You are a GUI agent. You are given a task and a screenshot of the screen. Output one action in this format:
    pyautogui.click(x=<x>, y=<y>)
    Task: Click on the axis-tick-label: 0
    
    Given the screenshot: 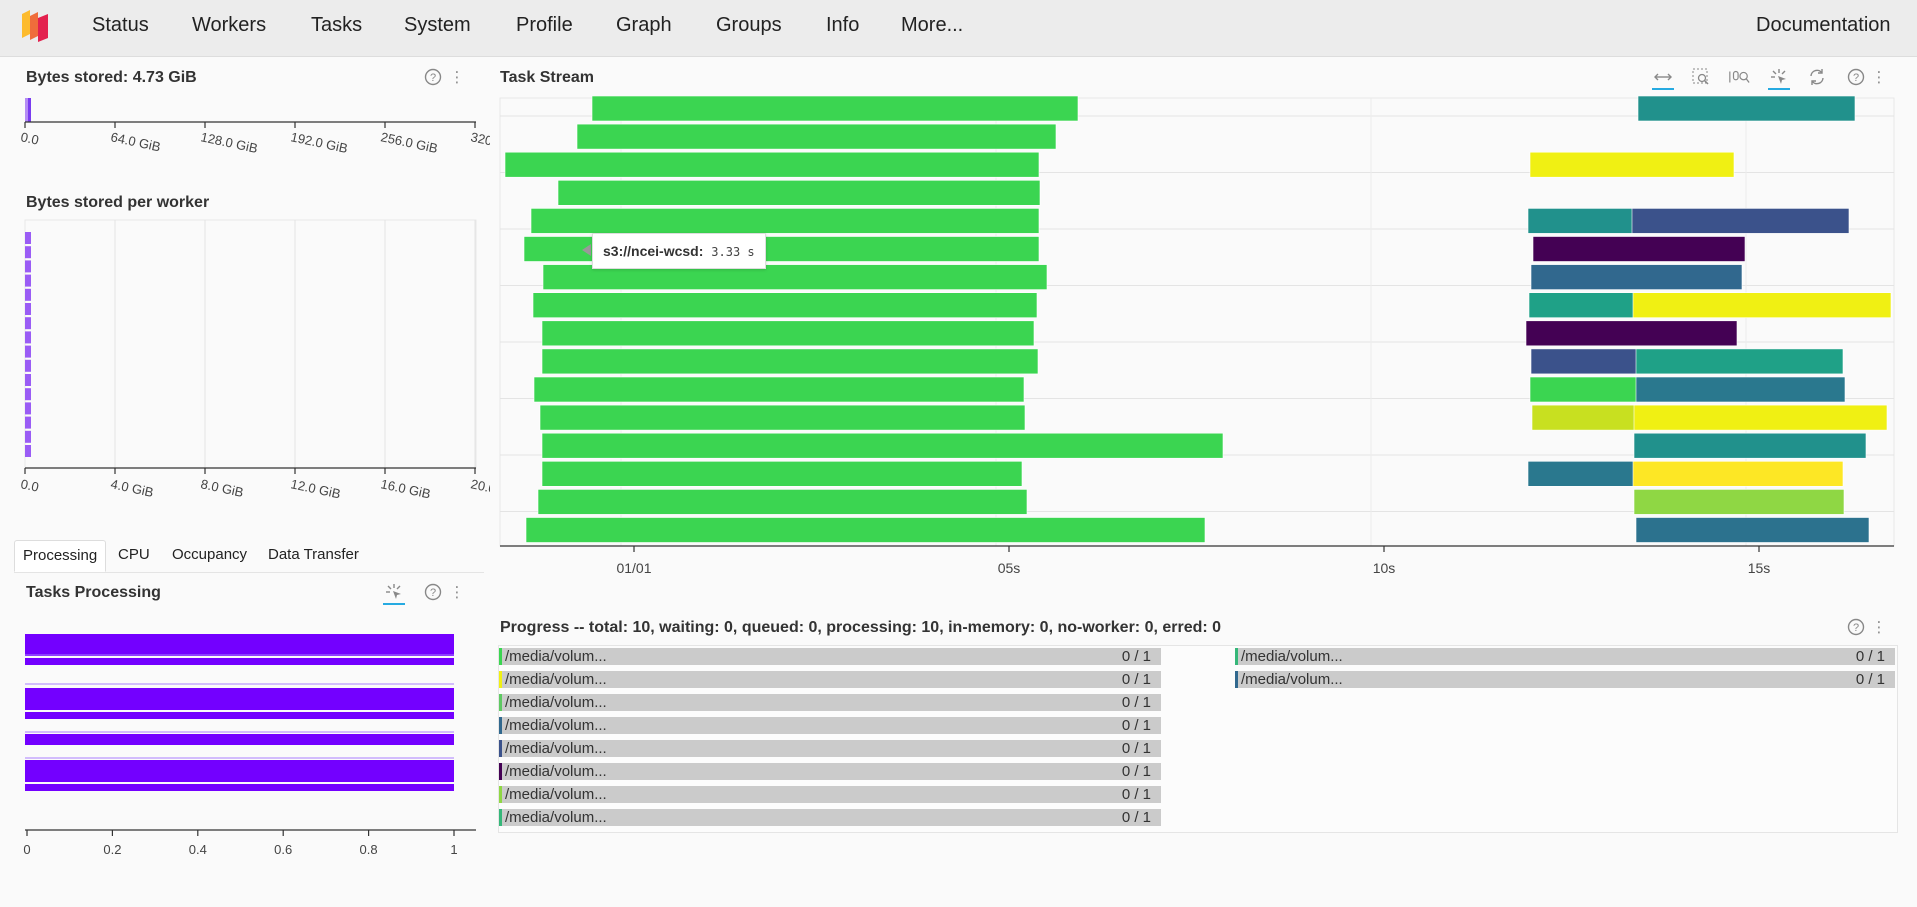 What is the action you would take?
    pyautogui.click(x=26, y=849)
    